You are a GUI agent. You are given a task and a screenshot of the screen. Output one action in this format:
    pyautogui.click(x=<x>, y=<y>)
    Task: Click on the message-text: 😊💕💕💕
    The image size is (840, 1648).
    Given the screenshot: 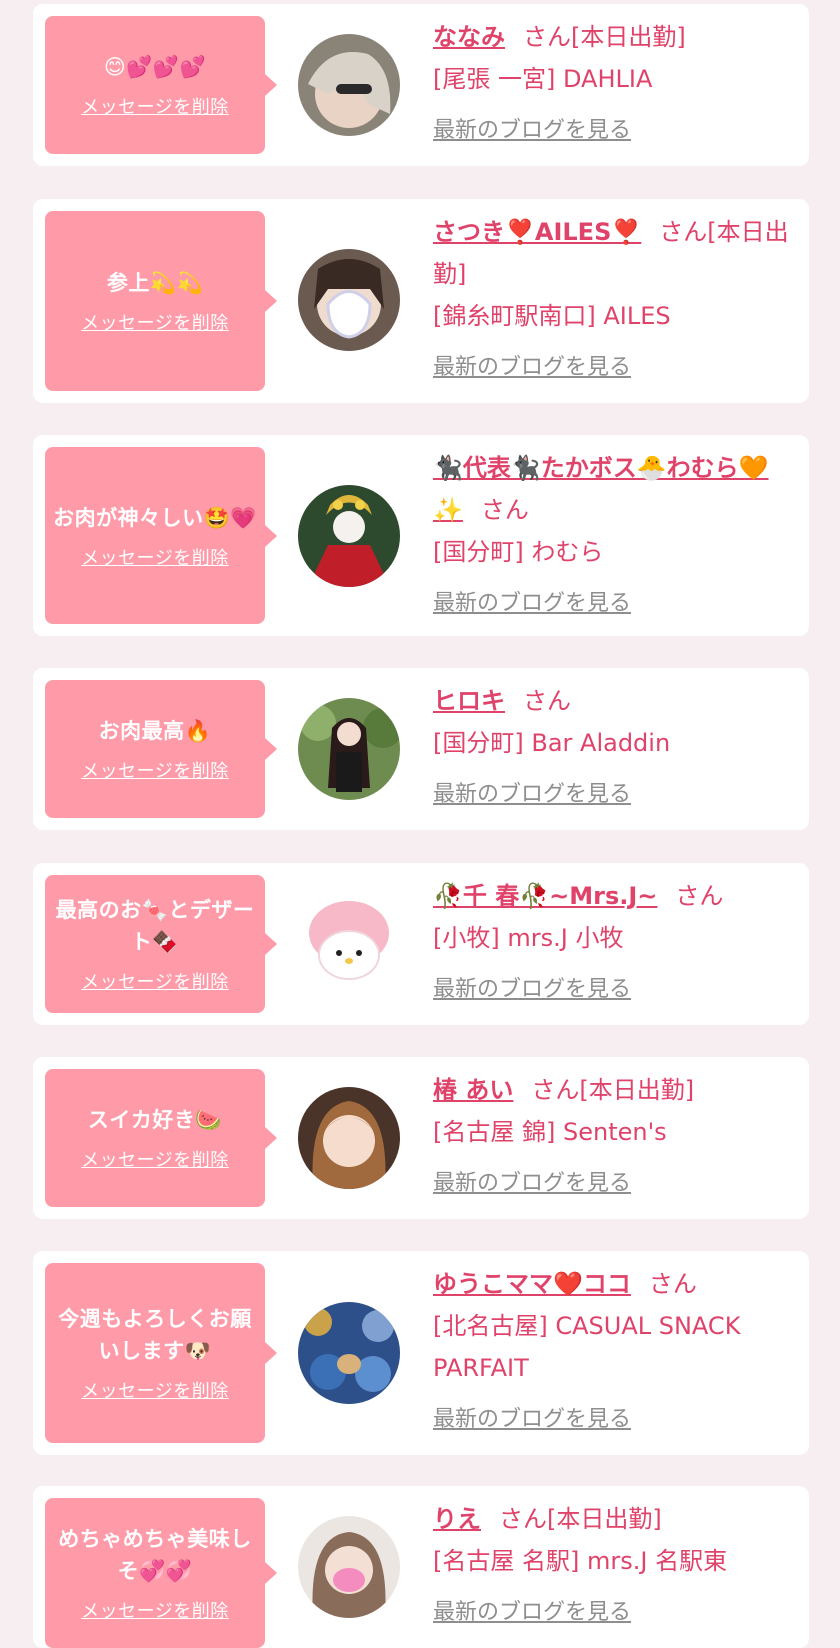 What is the action you would take?
    pyautogui.click(x=155, y=67)
    